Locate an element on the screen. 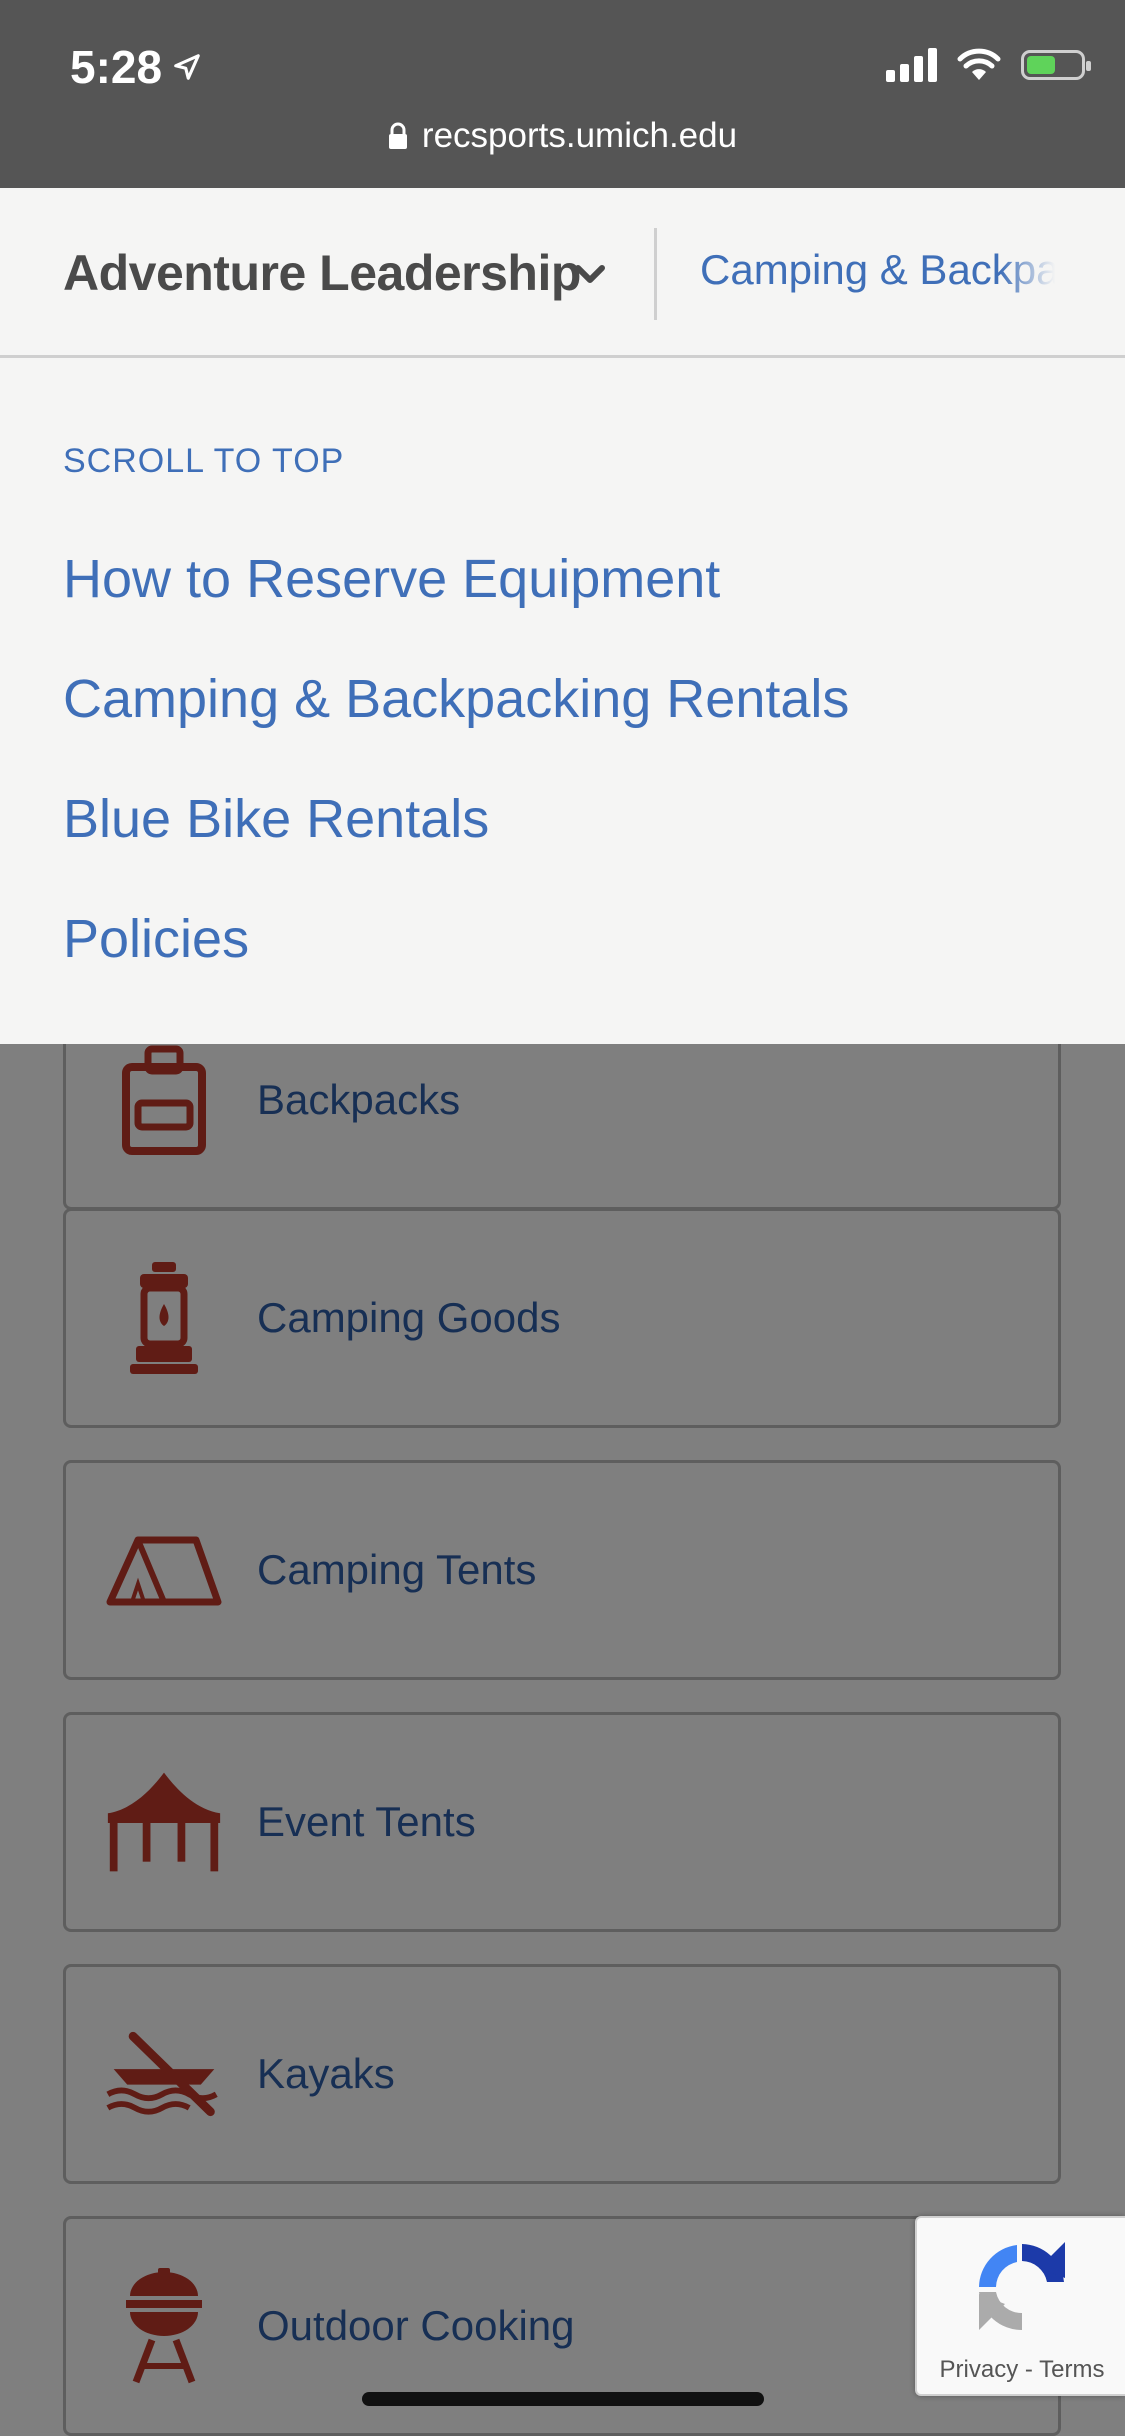  menu-item-policies: Policies is located at coordinates (156, 939).